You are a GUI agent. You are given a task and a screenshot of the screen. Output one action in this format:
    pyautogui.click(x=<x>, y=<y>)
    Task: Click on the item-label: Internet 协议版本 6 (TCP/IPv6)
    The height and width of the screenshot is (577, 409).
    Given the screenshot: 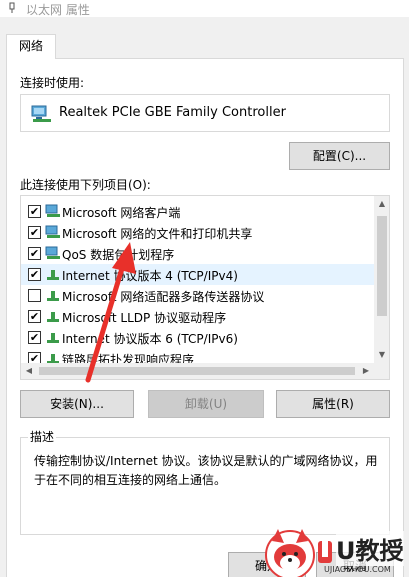 What is the action you would take?
    pyautogui.click(x=150, y=339)
    